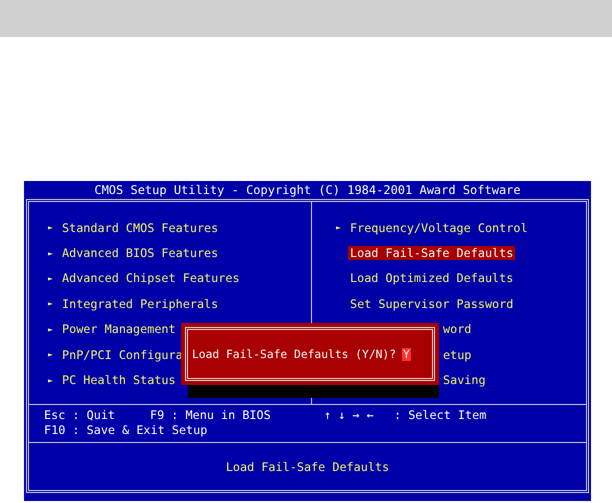  What do you see at coordinates (140, 227) in the screenshot?
I see `menu-item: Standard CMOS Features` at bounding box center [140, 227].